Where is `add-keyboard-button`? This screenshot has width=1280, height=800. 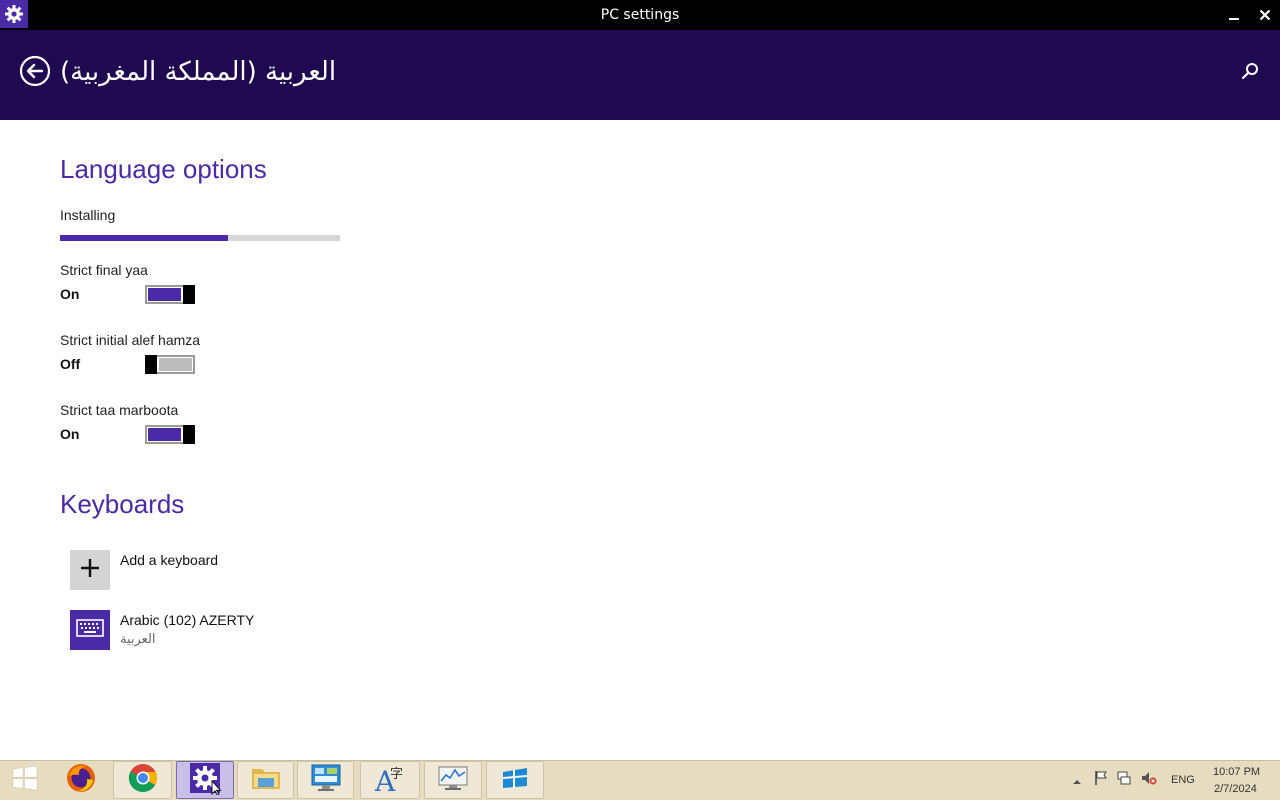
add-keyboard-button is located at coordinates (90, 570).